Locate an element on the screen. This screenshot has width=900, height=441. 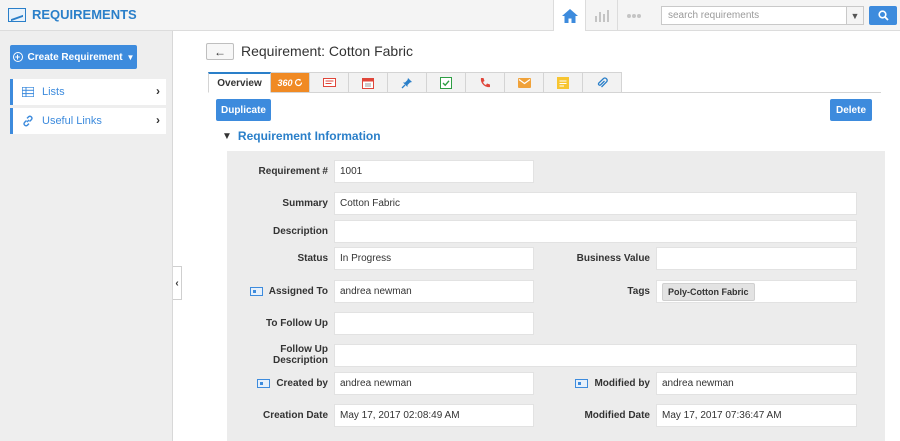
task-check-icon is located at coordinates (446, 82).